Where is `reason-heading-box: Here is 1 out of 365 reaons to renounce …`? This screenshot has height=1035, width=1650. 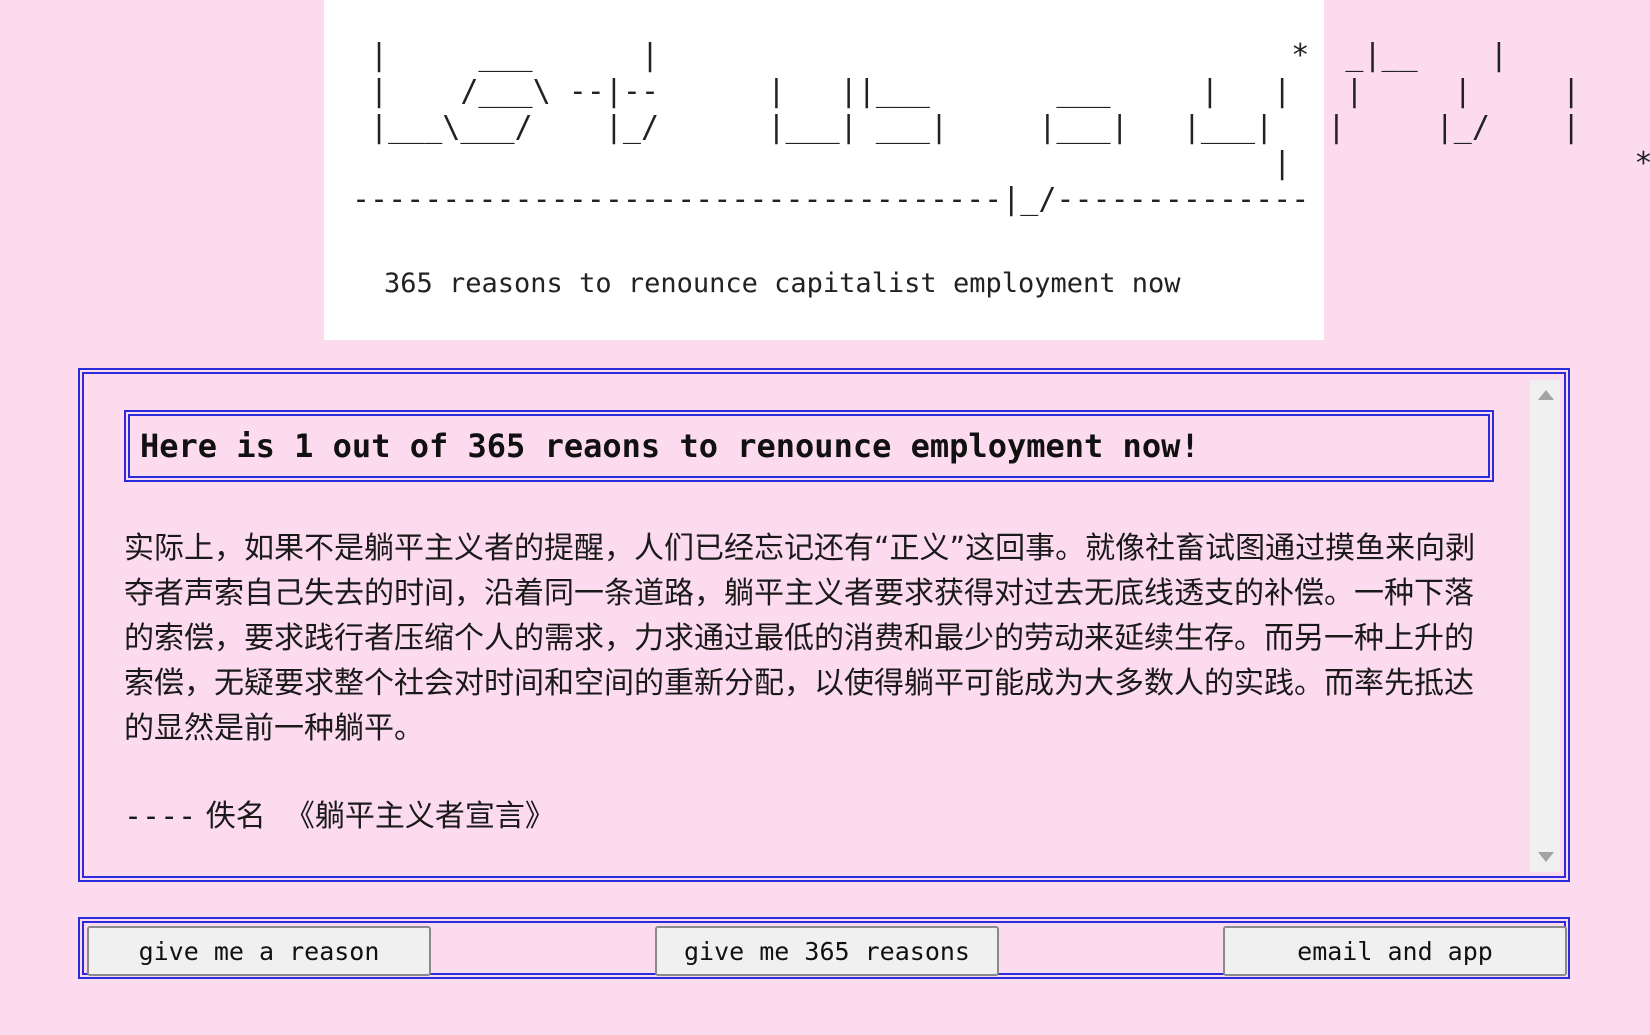
reason-heading-box: Here is 1 out of 365 reaons to renounce … is located at coordinates (809, 446).